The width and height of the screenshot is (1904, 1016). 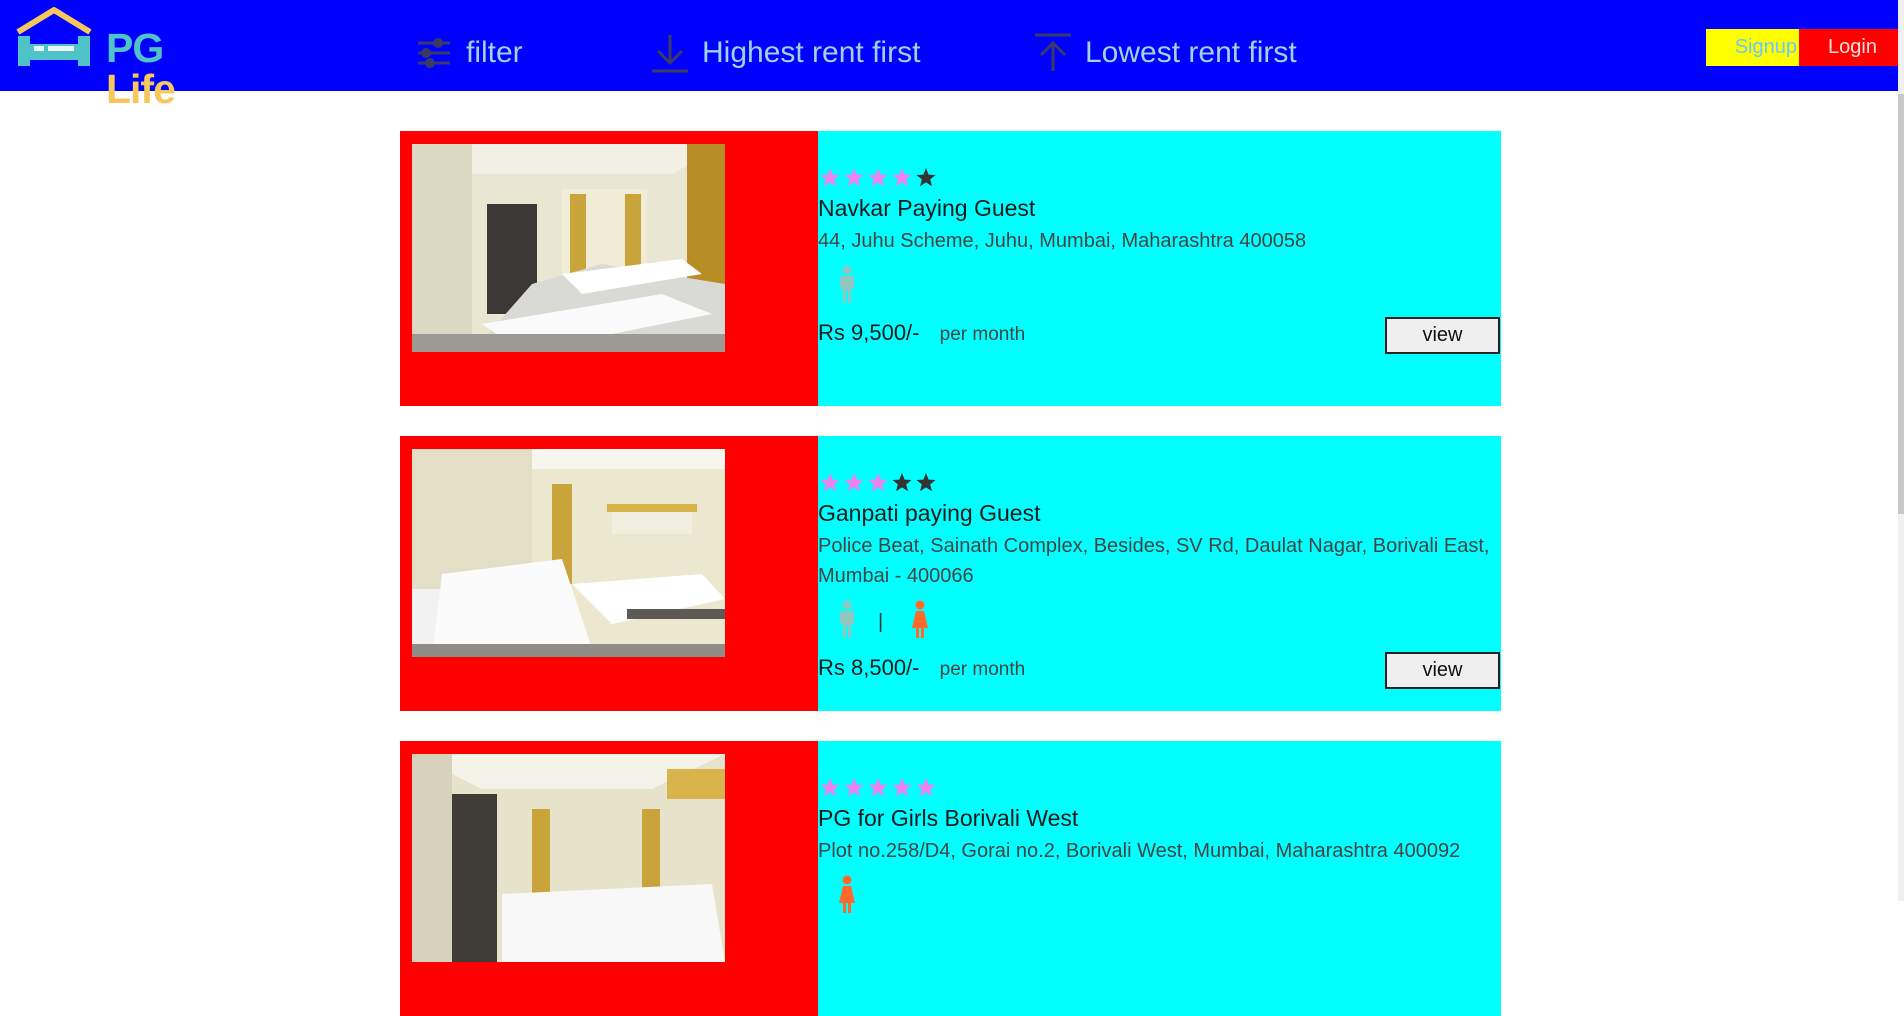 What do you see at coordinates (921, 333) in the screenshot?
I see `rent-info: Rs 9,500/- per month` at bounding box center [921, 333].